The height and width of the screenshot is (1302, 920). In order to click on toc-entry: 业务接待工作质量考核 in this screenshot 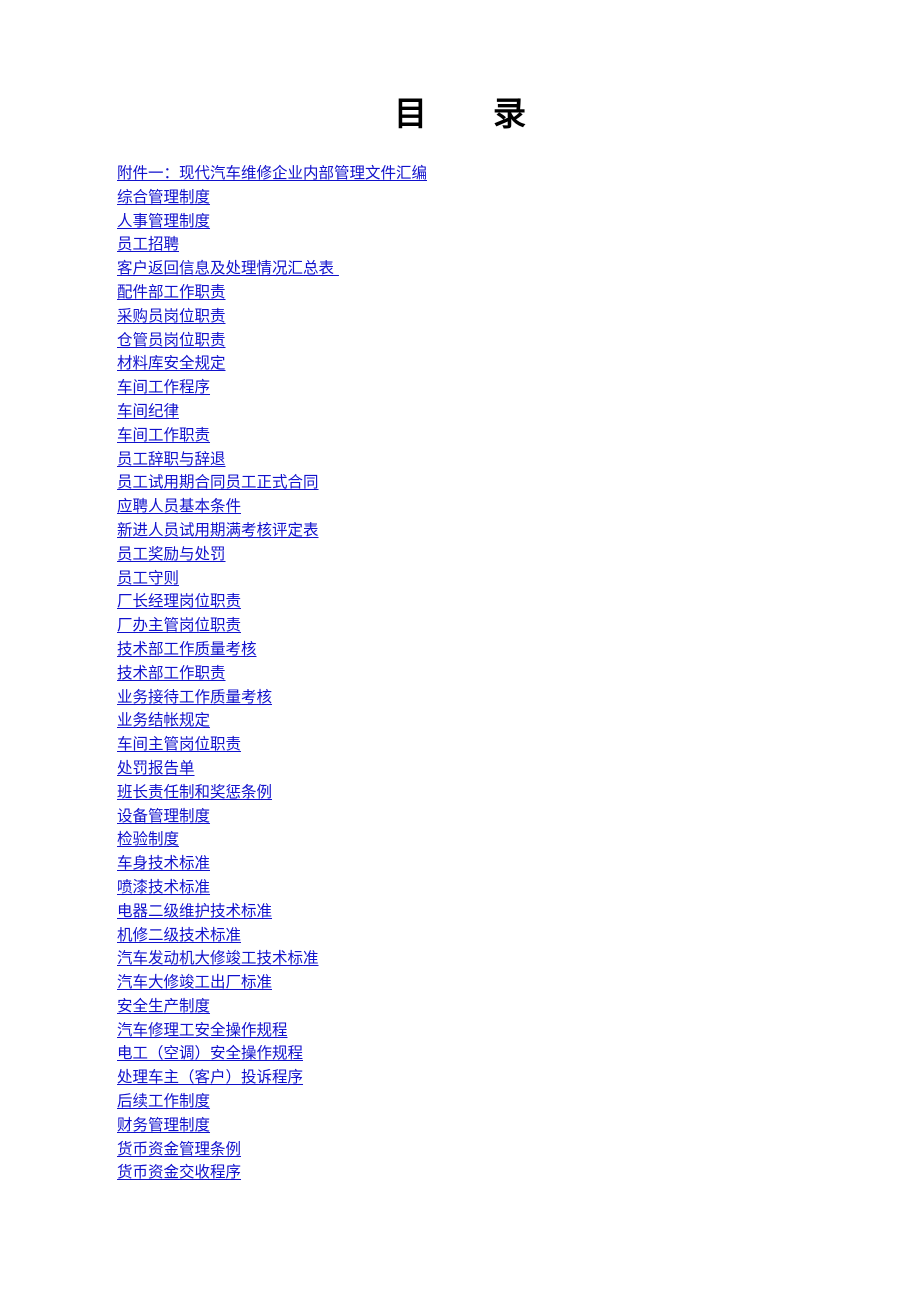, I will do `click(497, 697)`.